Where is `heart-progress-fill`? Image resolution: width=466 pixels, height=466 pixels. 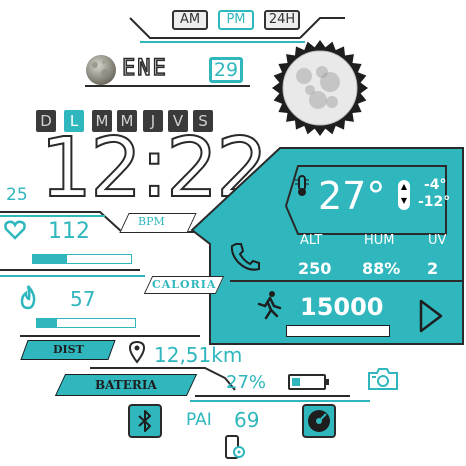 heart-progress-fill is located at coordinates (50, 259).